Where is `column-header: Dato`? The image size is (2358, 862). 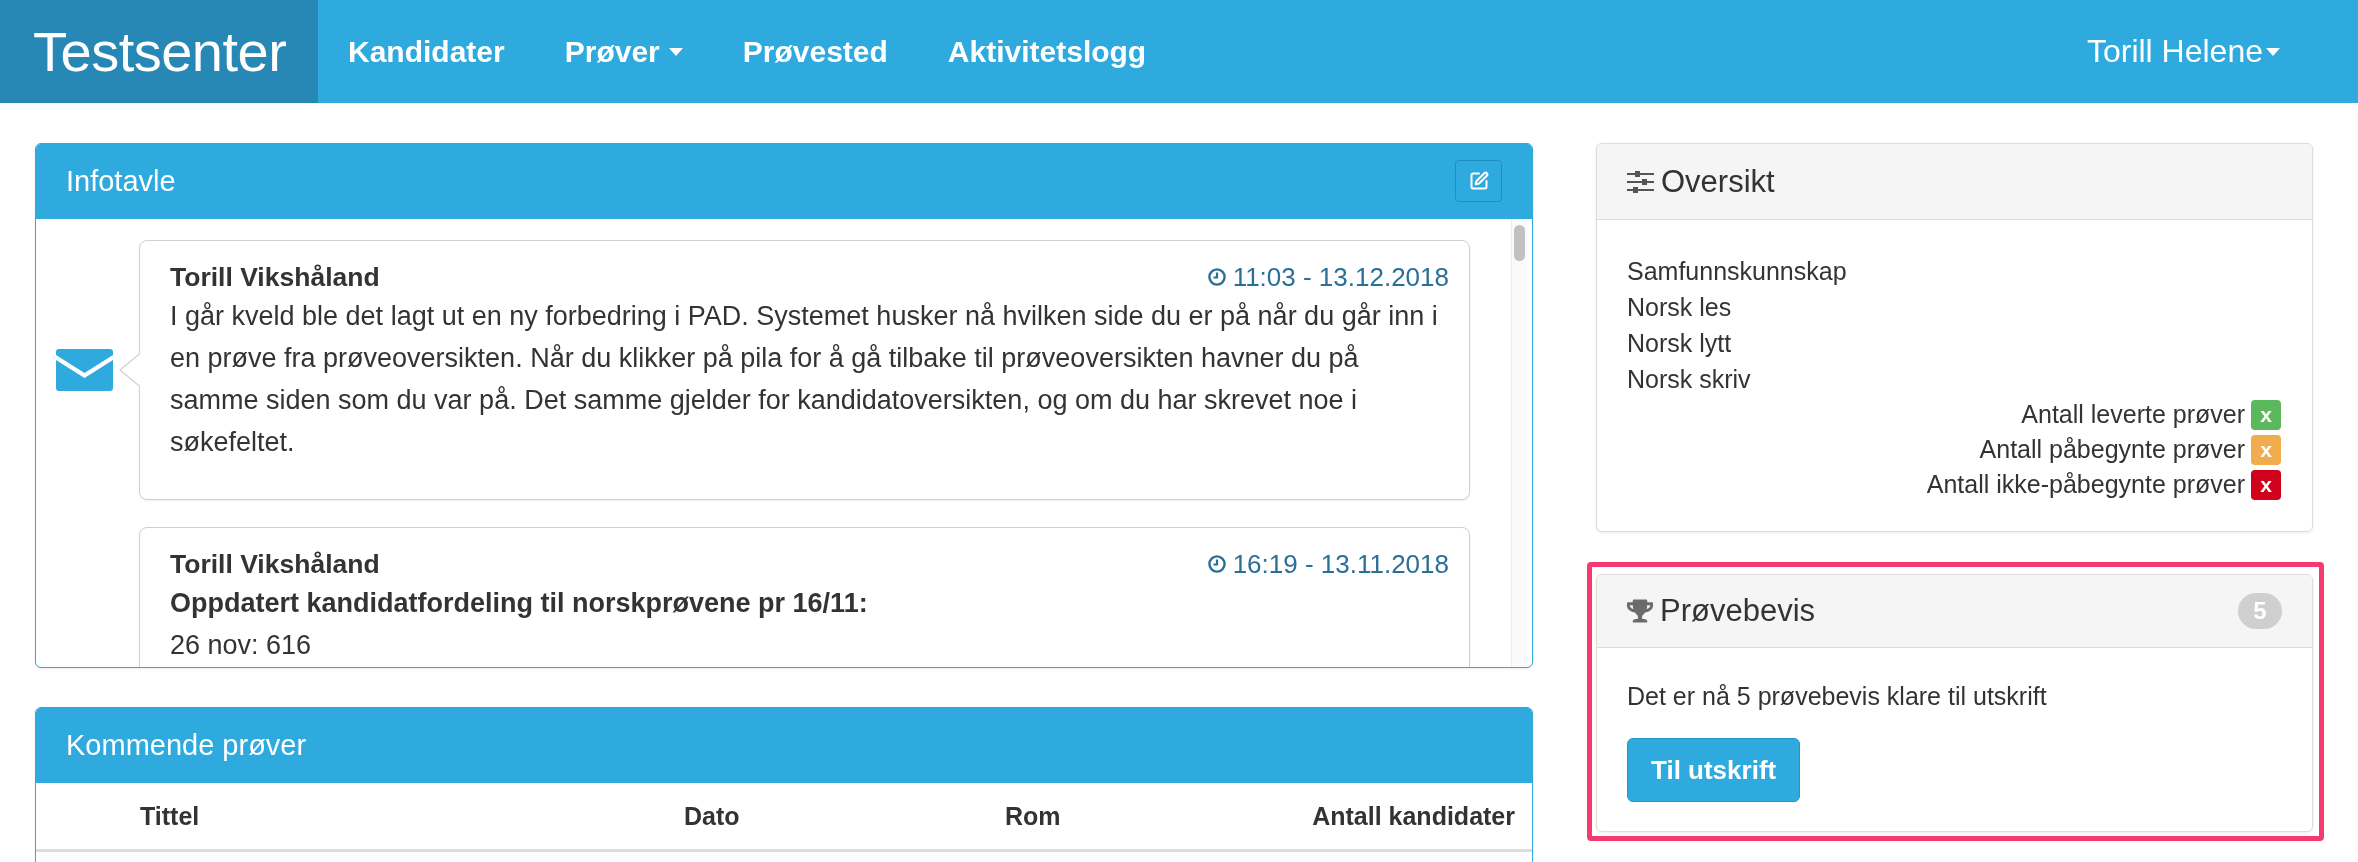
column-header: Dato is located at coordinates (712, 816).